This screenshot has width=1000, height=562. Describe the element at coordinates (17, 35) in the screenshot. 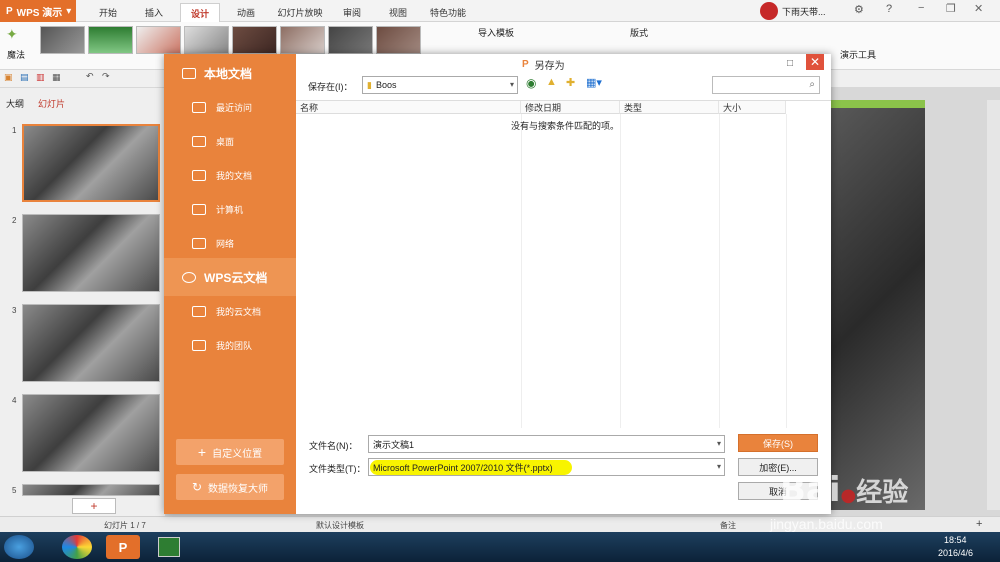

I see `magic-wand-icon: ✦` at that location.